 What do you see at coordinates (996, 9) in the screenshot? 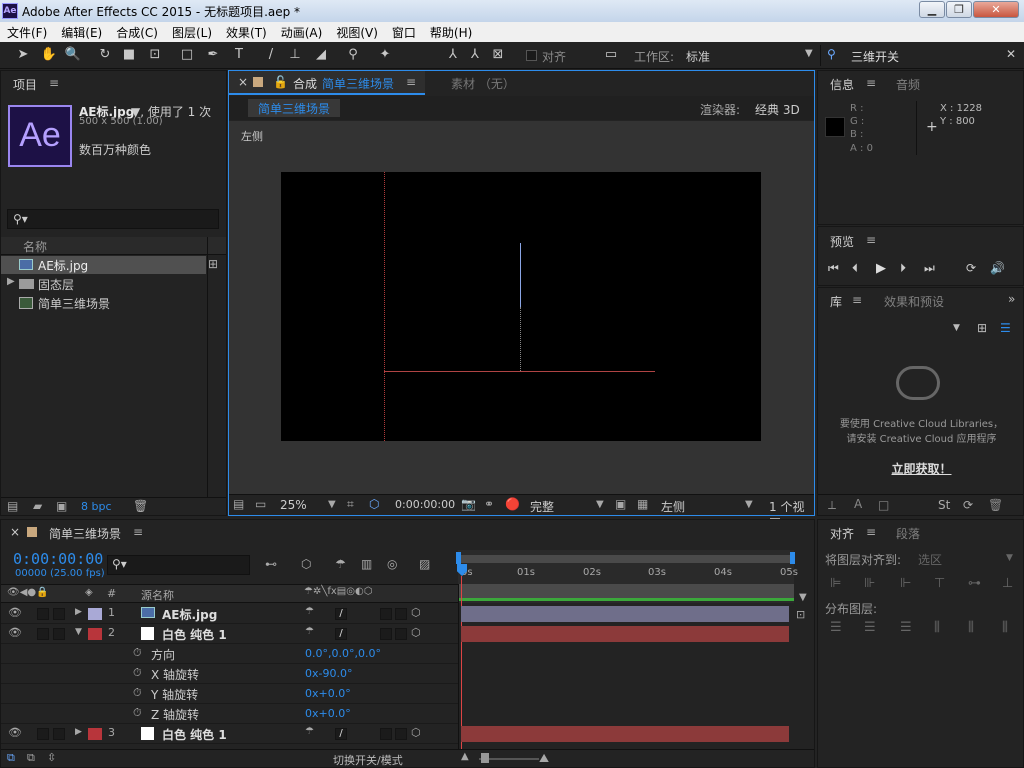
I see `close-window-button: ✕` at bounding box center [996, 9].